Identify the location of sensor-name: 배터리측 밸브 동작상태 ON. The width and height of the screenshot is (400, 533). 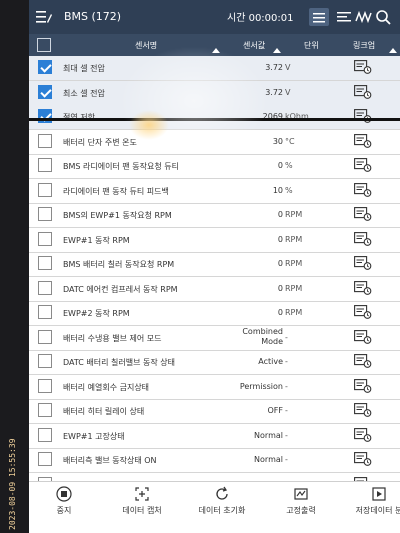
(110, 460).